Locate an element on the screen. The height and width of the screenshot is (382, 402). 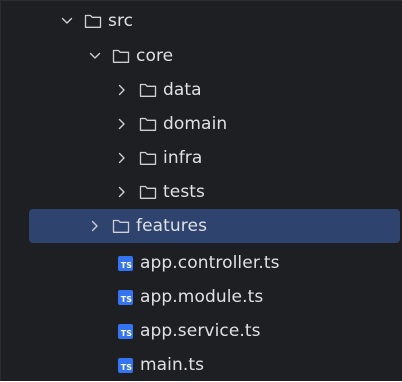
tree-file-app-service: TS app.service.ts is located at coordinates (201, 331).